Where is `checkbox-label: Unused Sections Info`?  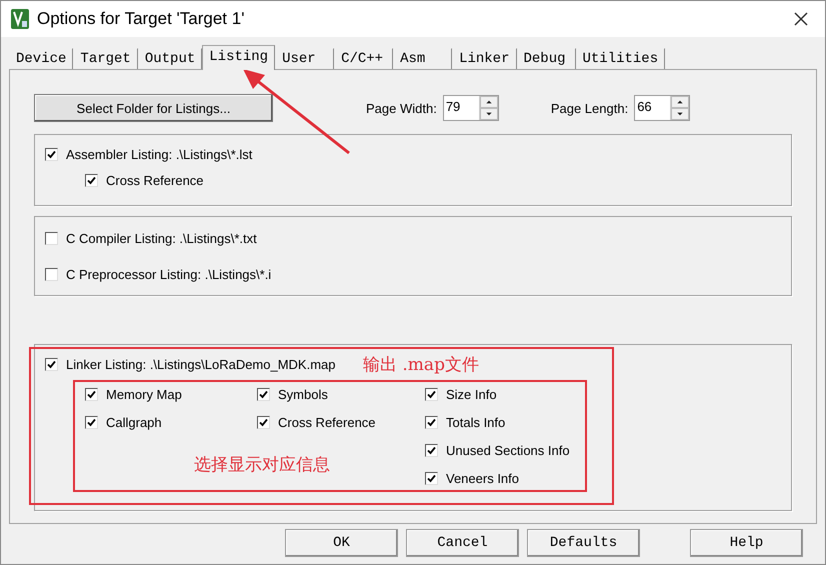
checkbox-label: Unused Sections Info is located at coordinates (508, 450).